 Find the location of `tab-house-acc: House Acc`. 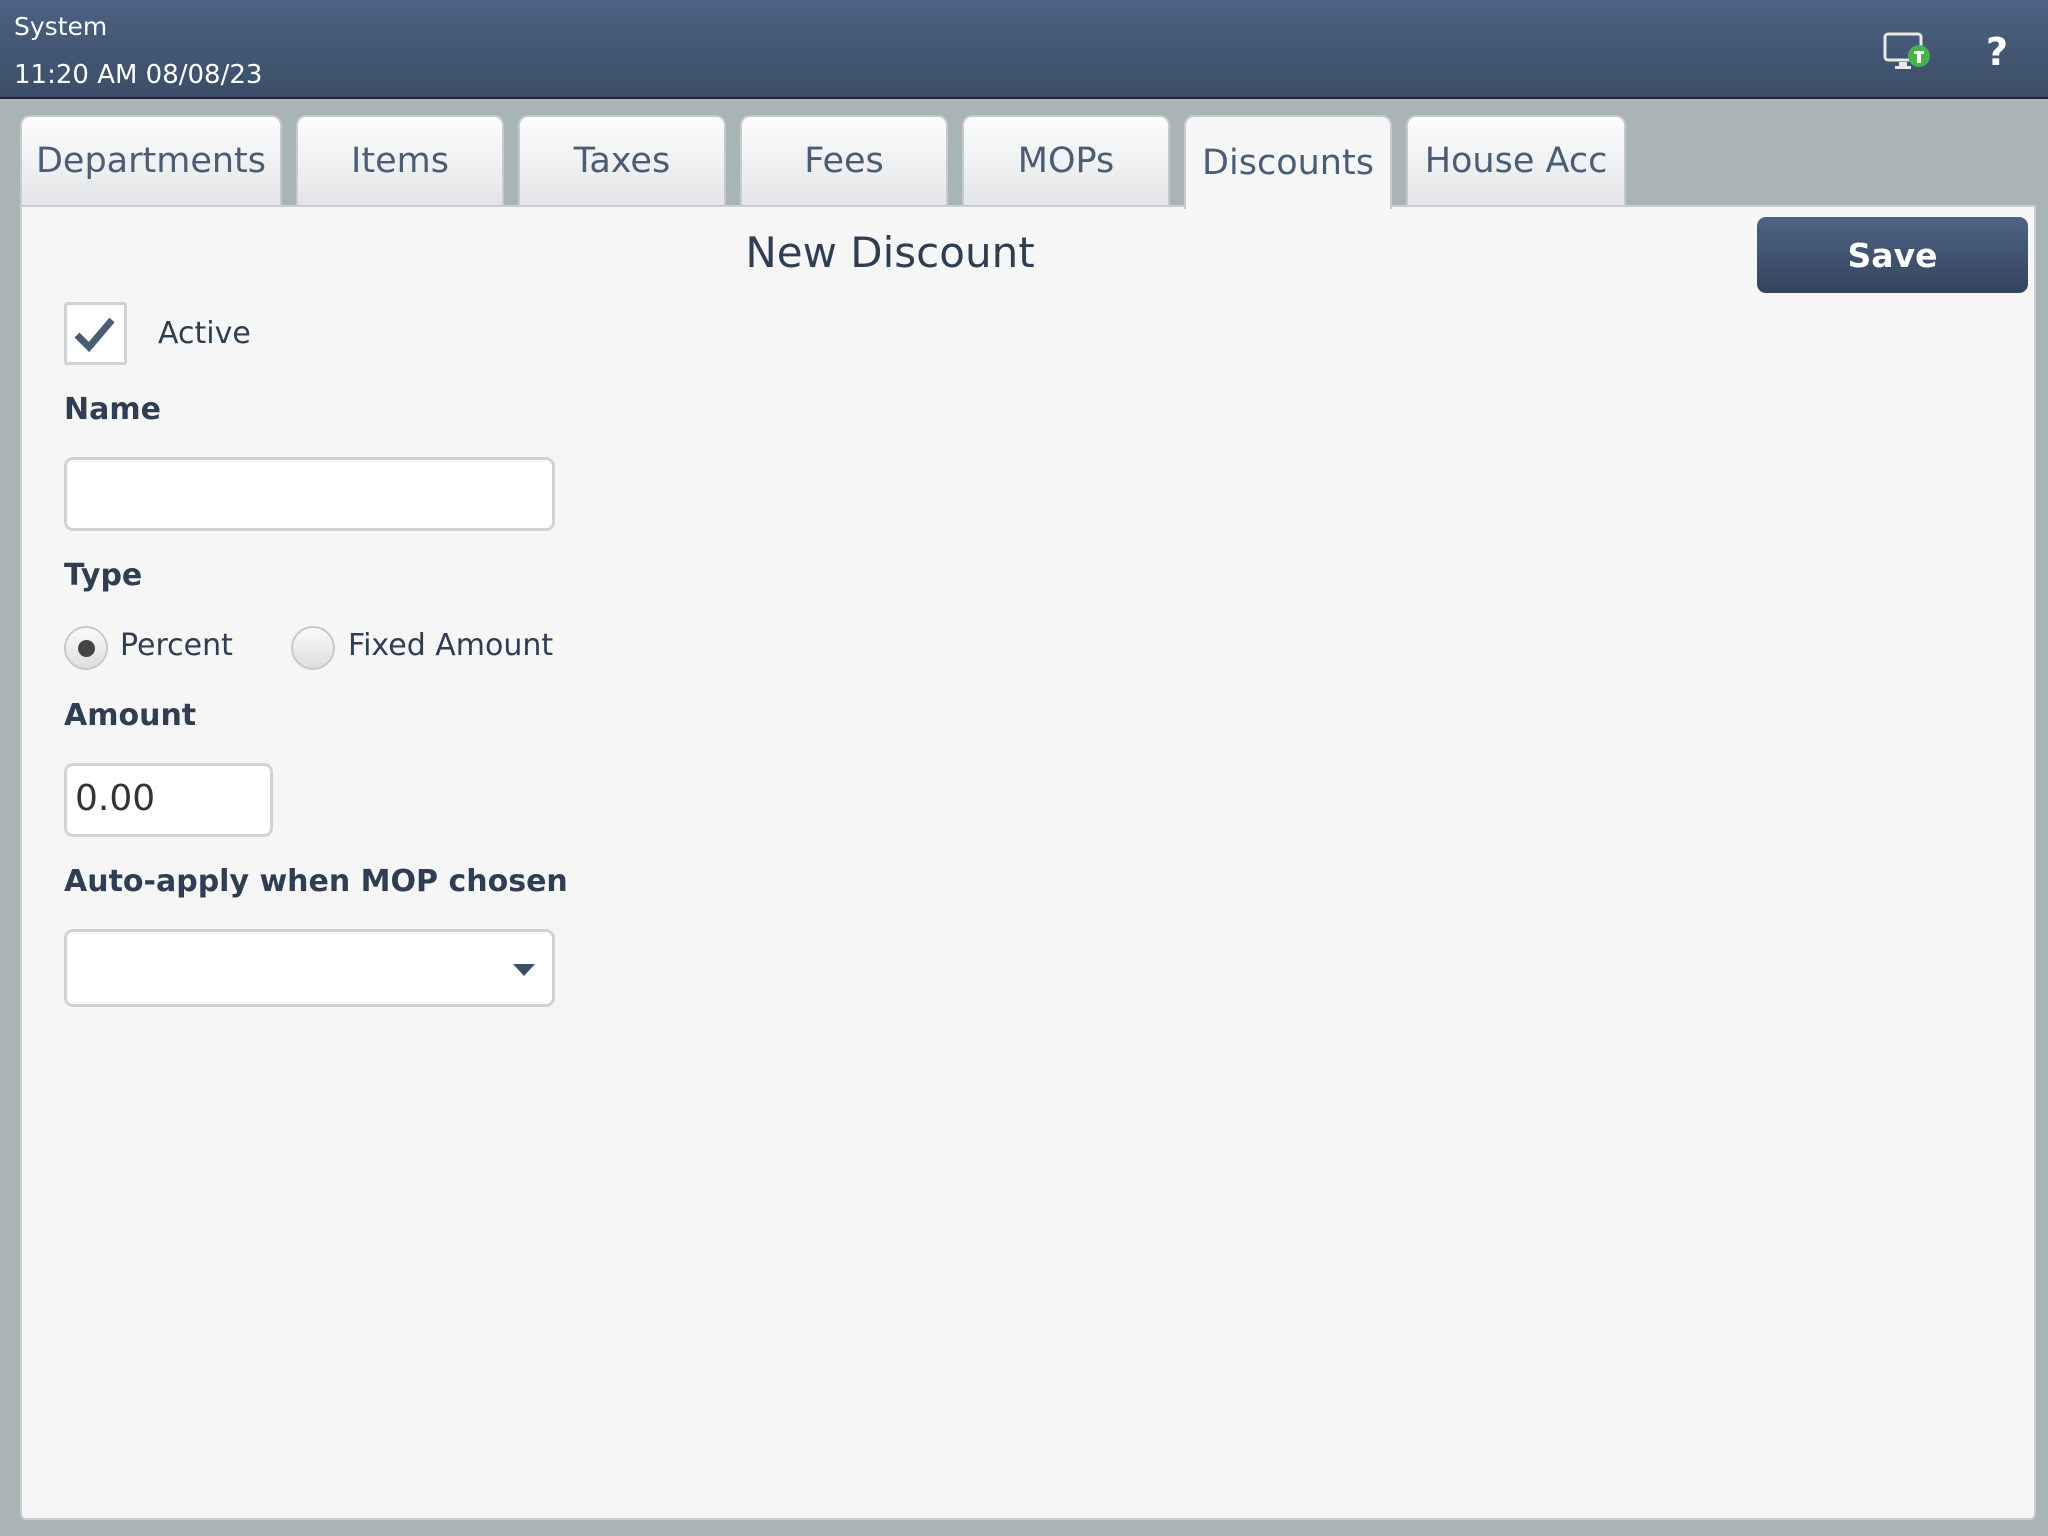

tab-house-acc: House Acc is located at coordinates (1516, 160).